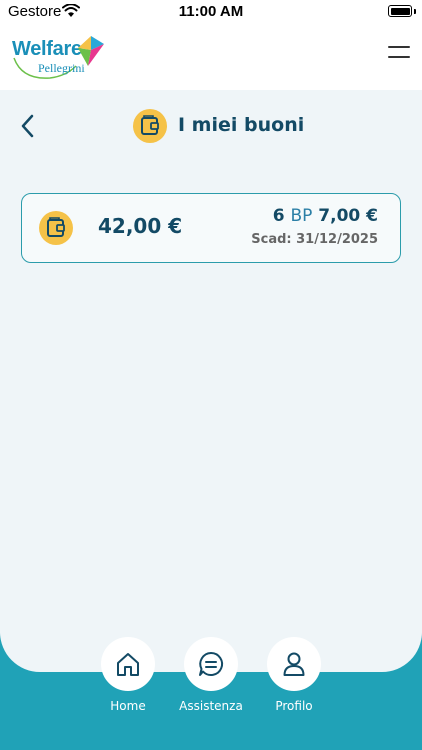 The width and height of the screenshot is (422, 750). What do you see at coordinates (211, 228) in the screenshot?
I see `voucher-card: 42,00 € 6 BP 7,00 € Scad: 31/12/2025` at bounding box center [211, 228].